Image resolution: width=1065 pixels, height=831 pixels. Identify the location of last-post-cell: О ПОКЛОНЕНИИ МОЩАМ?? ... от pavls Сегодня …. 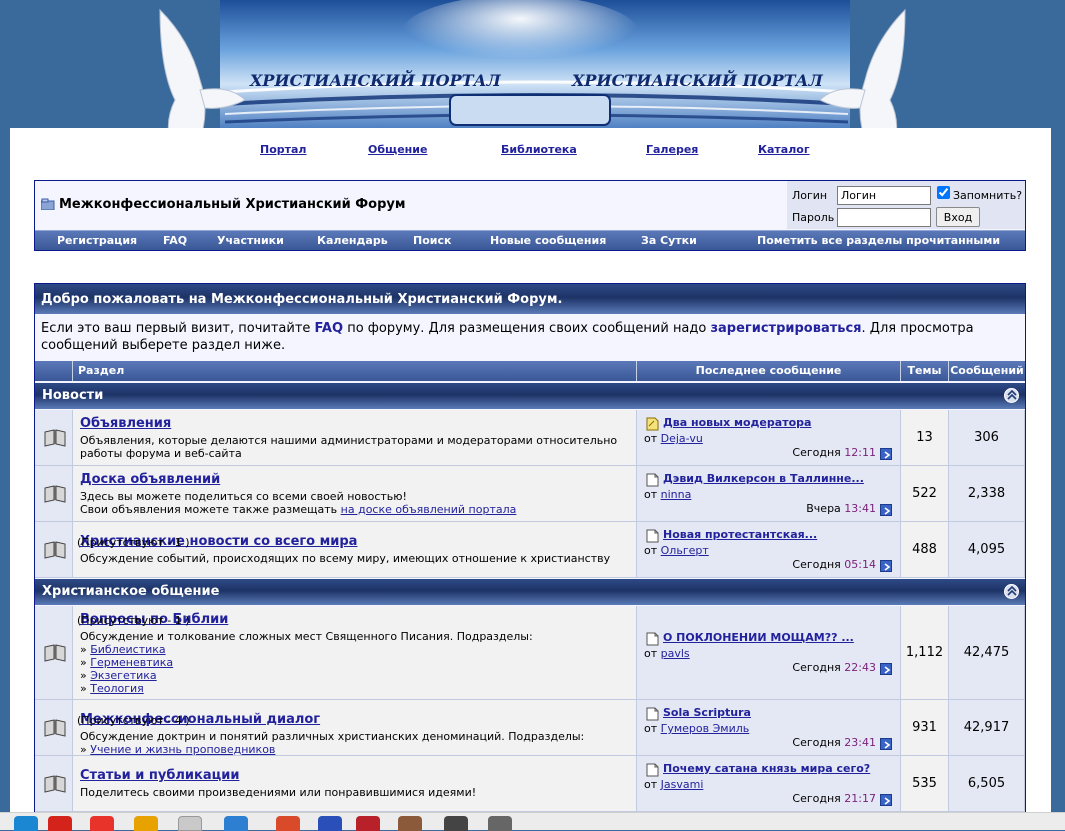
(769, 652).